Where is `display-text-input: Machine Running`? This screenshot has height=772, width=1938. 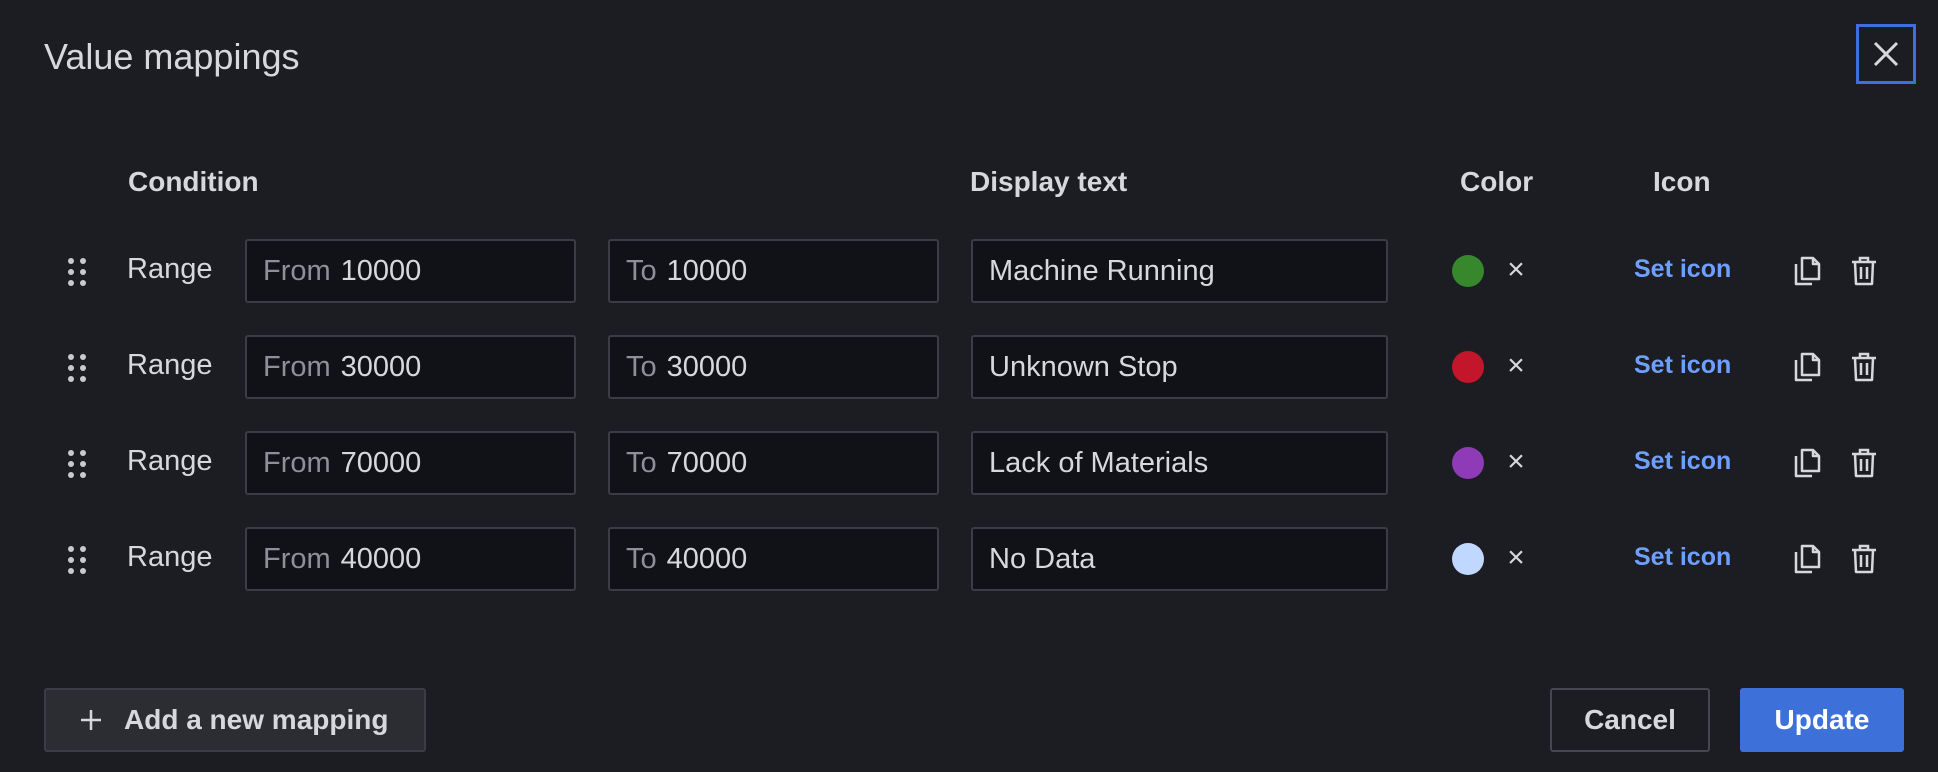
display-text-input: Machine Running is located at coordinates (1179, 271).